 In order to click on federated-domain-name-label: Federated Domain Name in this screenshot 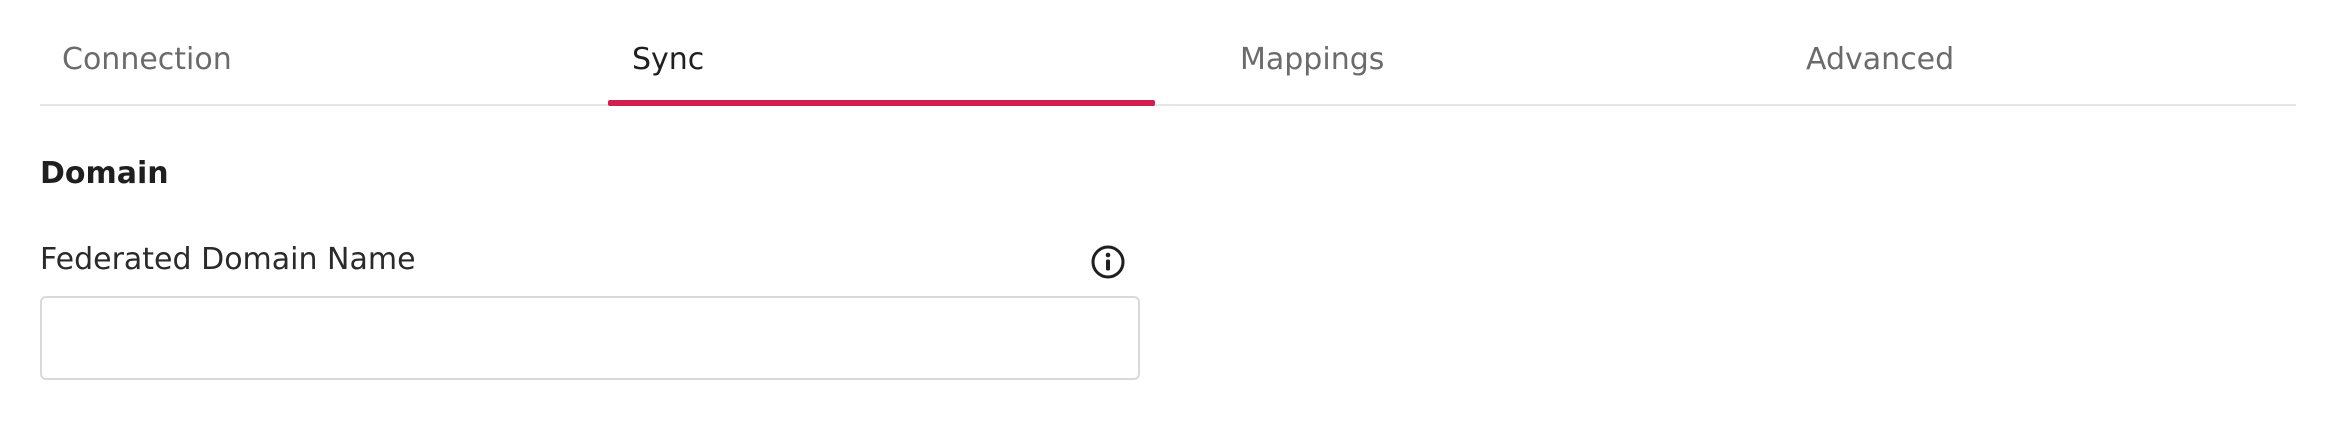, I will do `click(228, 259)`.